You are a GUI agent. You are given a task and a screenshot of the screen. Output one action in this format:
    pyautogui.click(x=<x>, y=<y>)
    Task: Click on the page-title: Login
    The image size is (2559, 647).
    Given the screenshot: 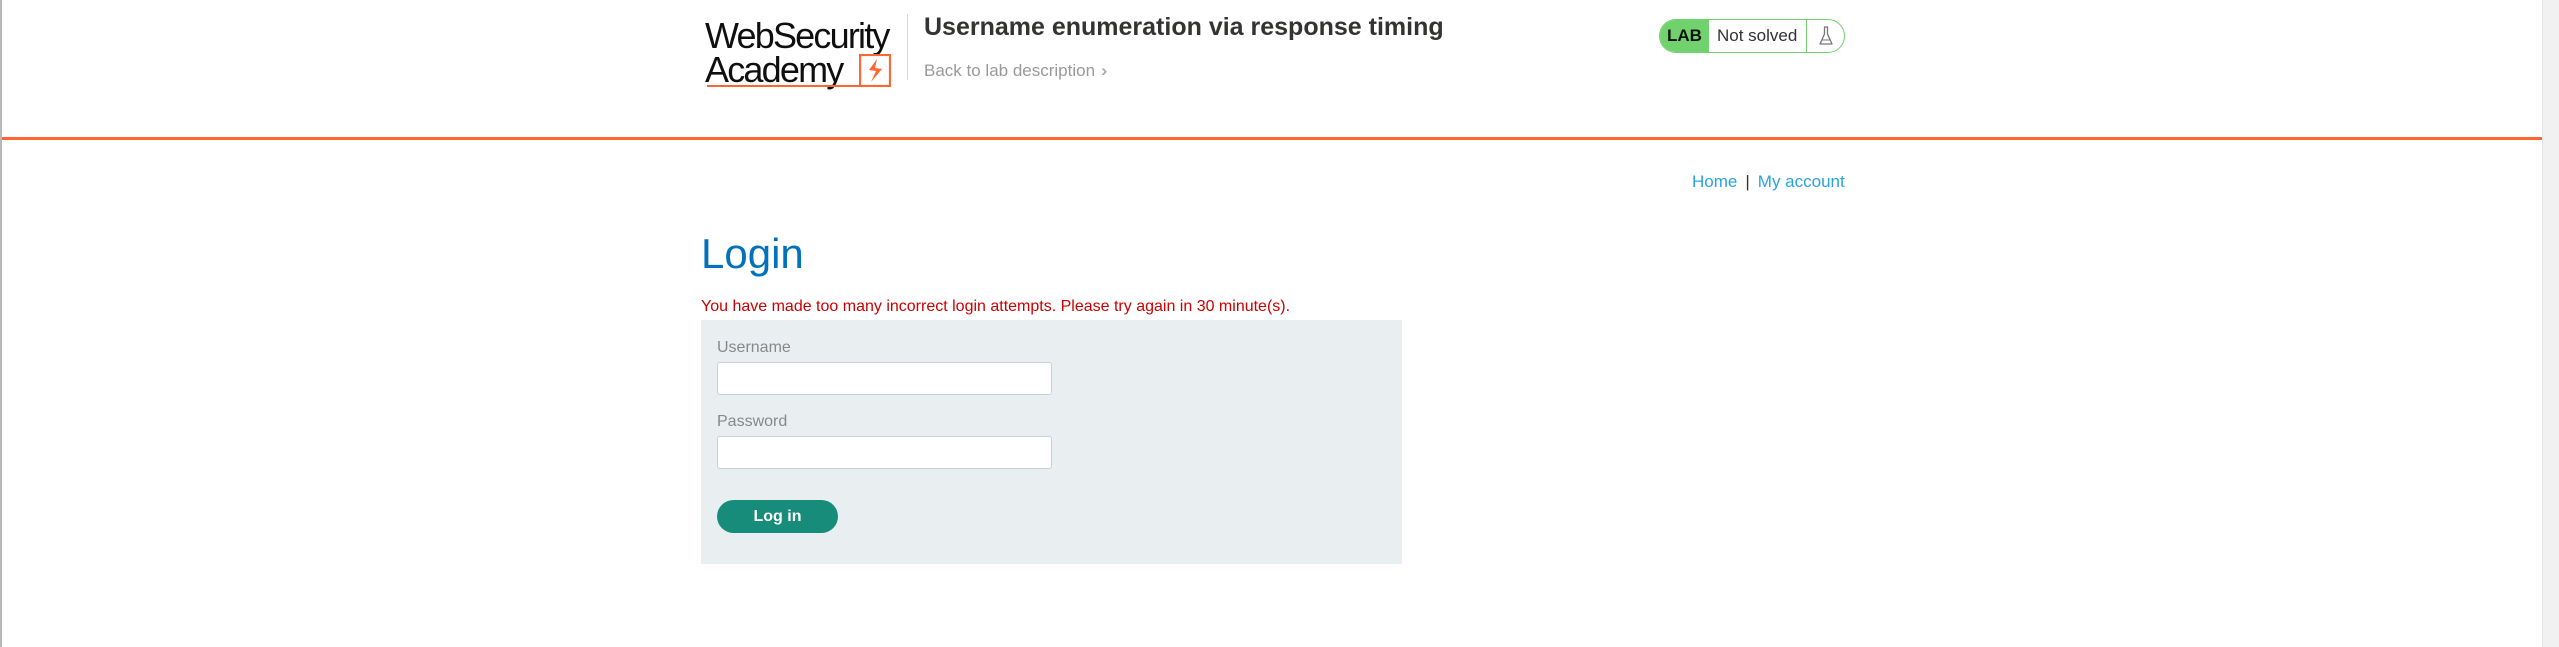 What is the action you would take?
    pyautogui.click(x=752, y=253)
    